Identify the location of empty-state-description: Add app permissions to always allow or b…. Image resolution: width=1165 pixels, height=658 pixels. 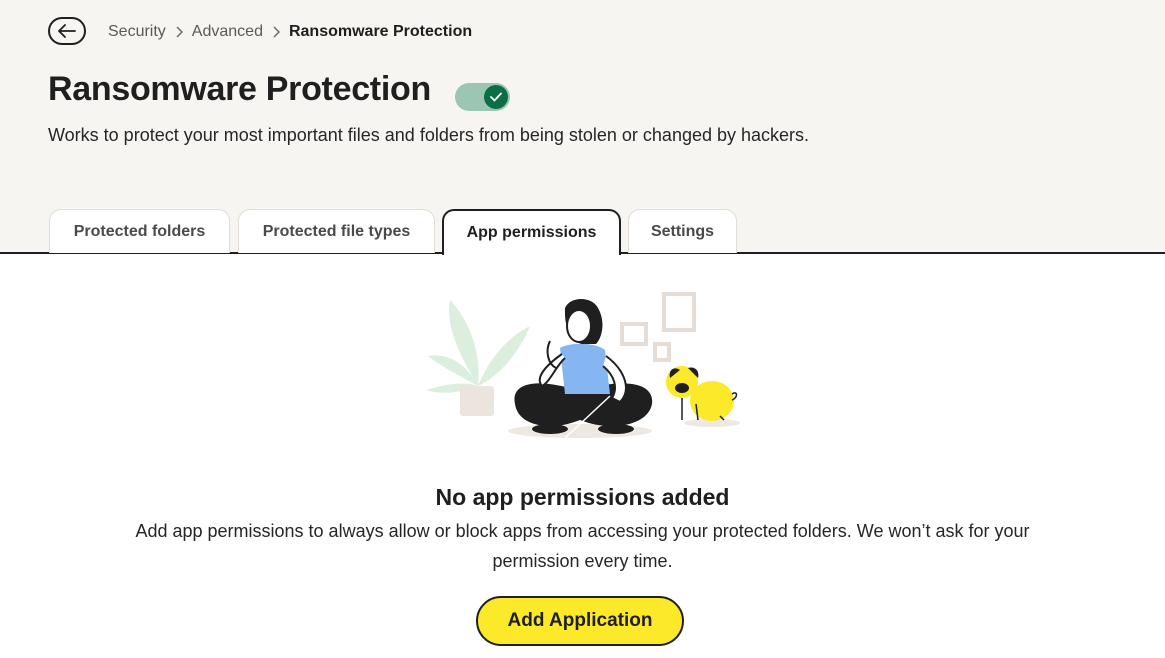
(582, 546).